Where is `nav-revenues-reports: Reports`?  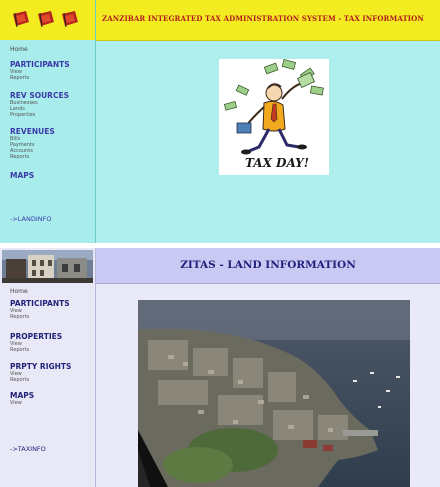
nav-revenues-reports: Reports is located at coordinates (19, 157).